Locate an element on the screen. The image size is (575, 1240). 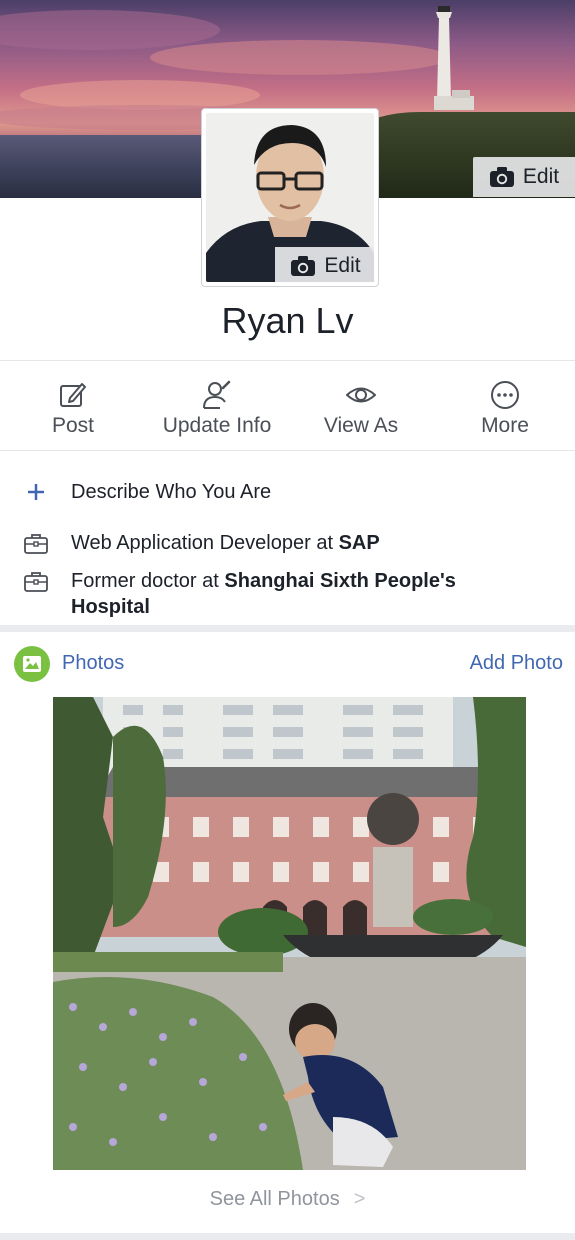
cover-edit-button: Edit is located at coordinates (524, 177).